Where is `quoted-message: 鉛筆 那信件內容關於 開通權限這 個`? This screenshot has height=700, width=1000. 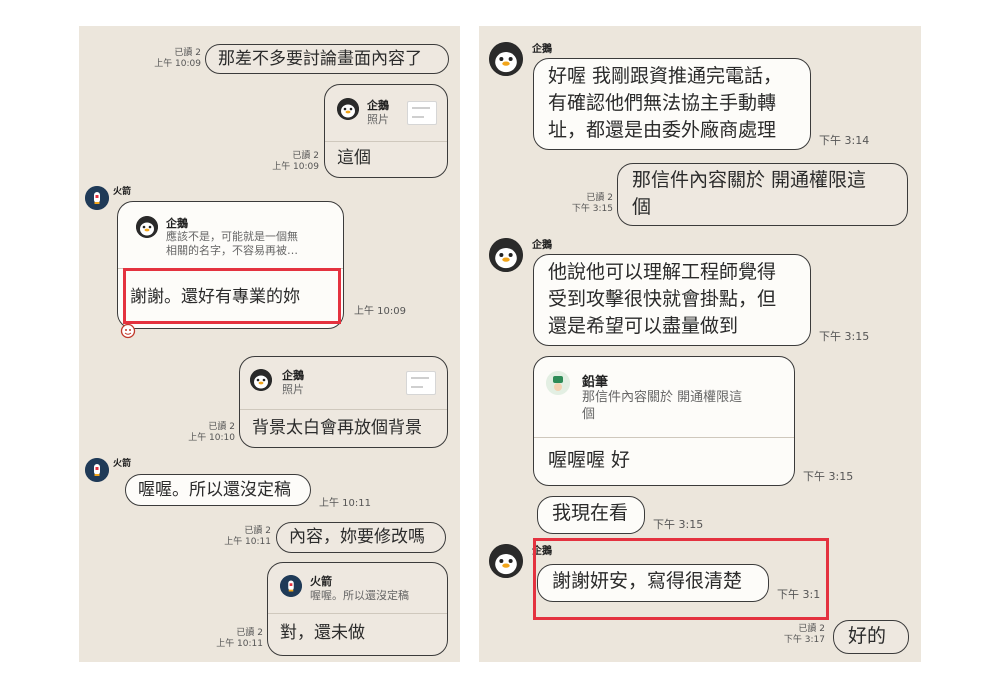 quoted-message: 鉛筆 那信件內容關於 開通權限這 個 is located at coordinates (664, 397).